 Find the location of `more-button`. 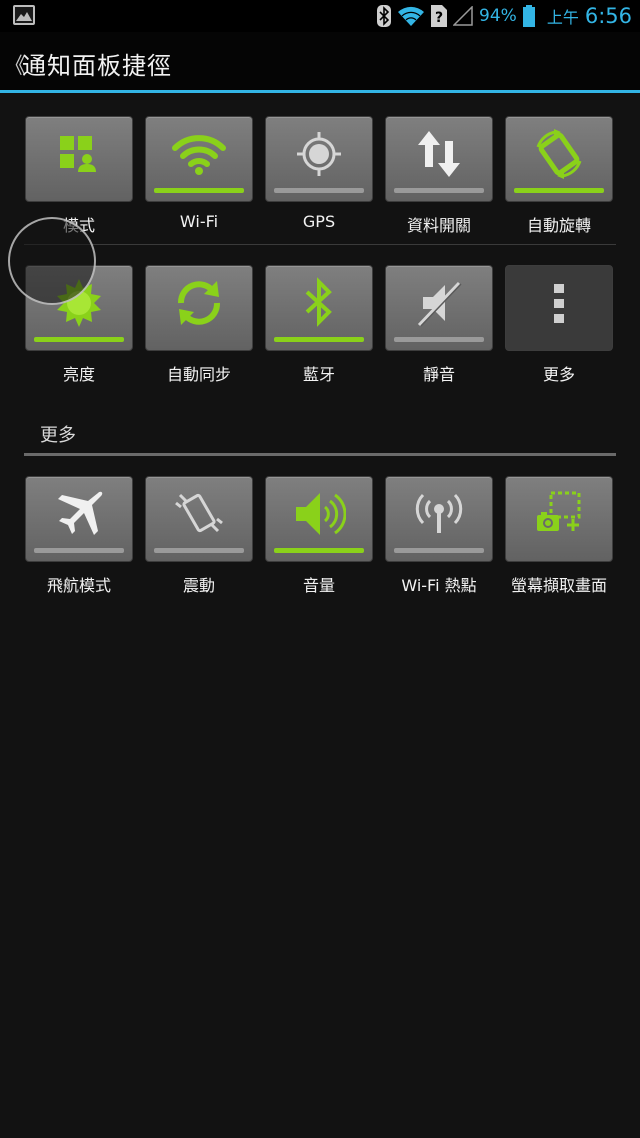

more-button is located at coordinates (559, 308).